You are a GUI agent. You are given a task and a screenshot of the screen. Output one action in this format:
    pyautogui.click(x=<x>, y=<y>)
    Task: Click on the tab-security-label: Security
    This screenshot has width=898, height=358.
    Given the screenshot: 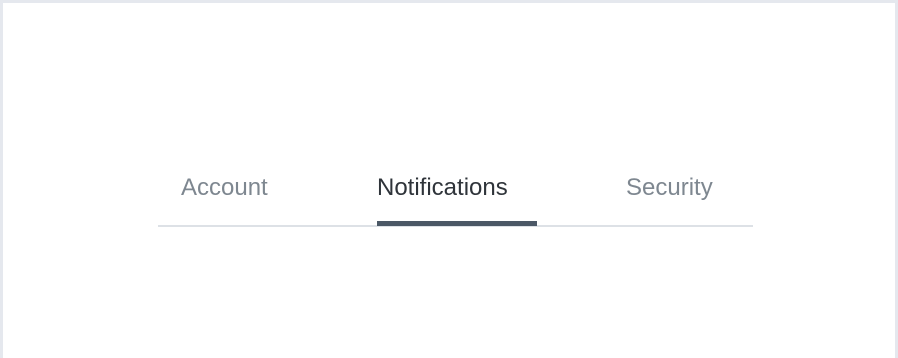 What is the action you would take?
    pyautogui.click(x=669, y=187)
    